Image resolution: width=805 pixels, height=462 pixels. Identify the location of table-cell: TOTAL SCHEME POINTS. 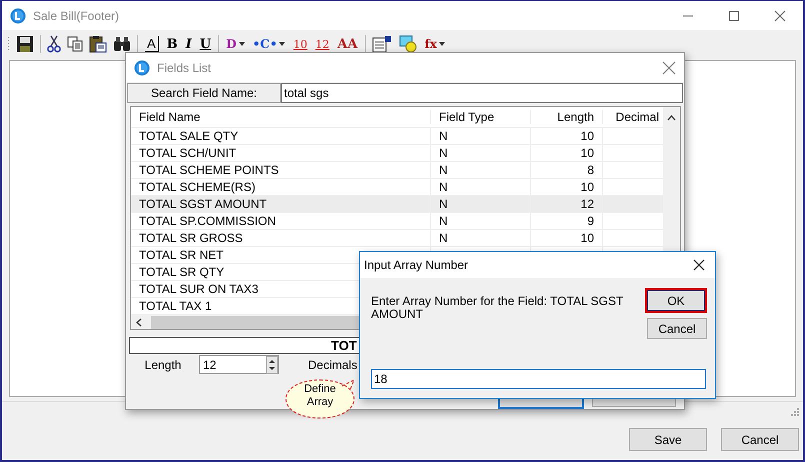
(209, 170).